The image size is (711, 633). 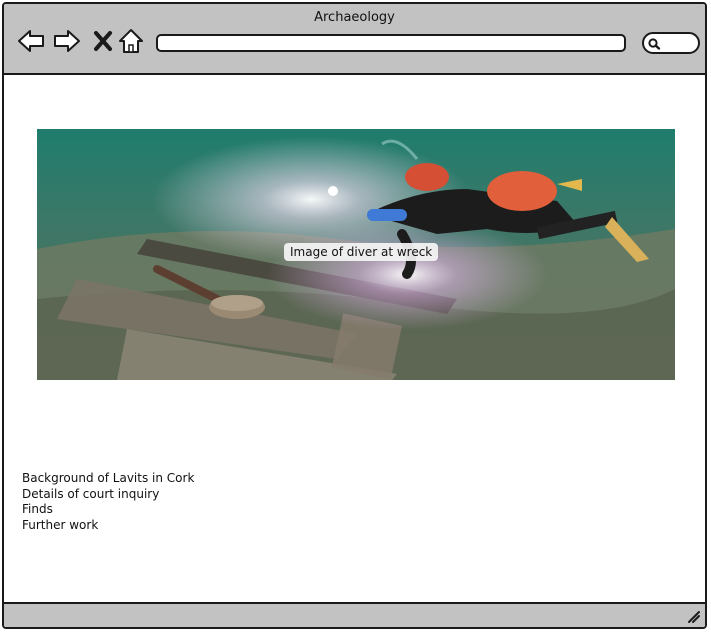 I want to click on browser-toolbar: Archaeology, so click(x=354, y=39).